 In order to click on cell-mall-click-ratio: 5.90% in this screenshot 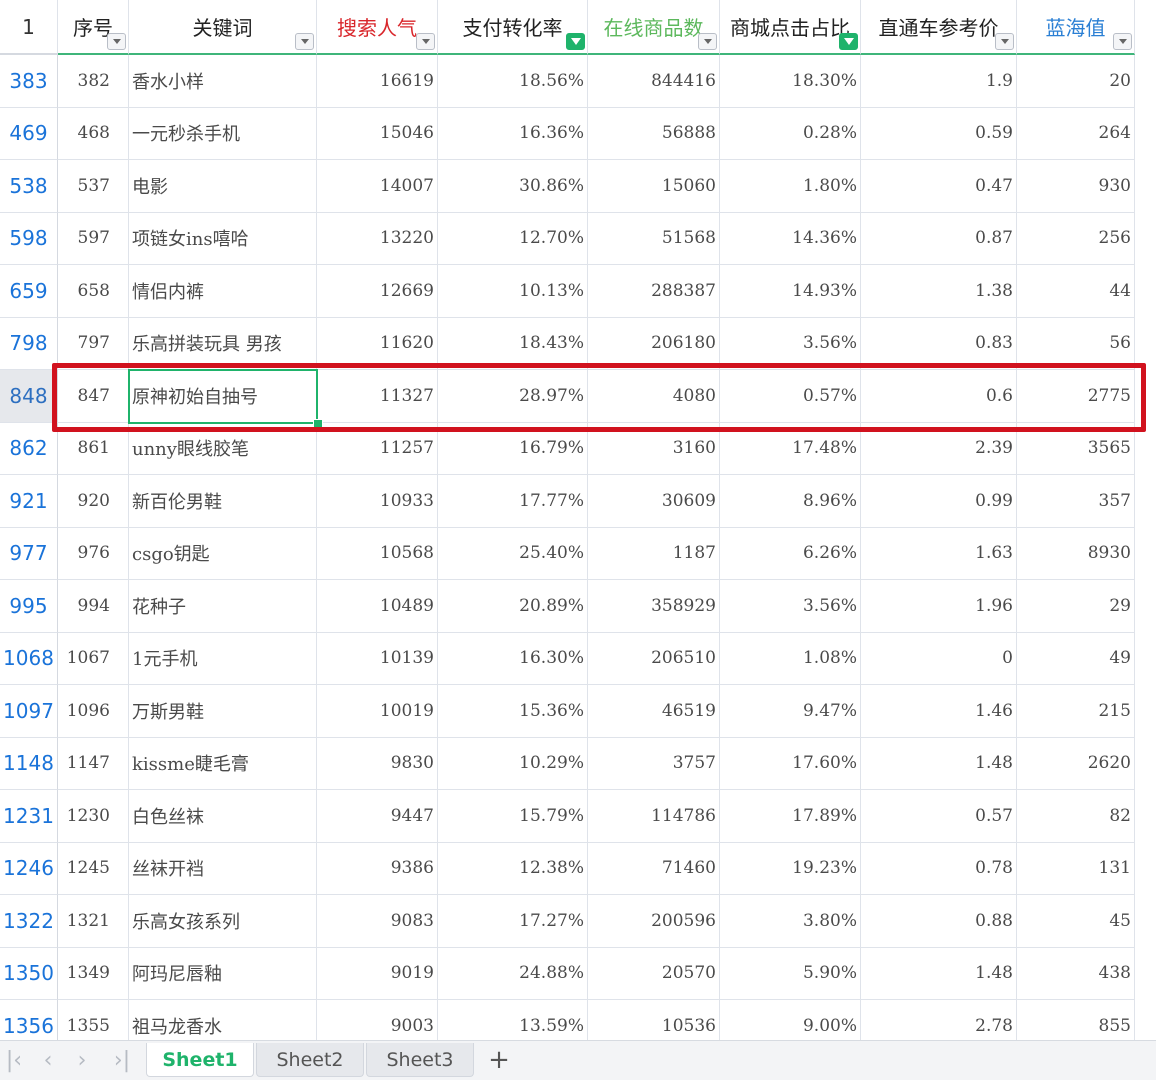, I will do `click(790, 973)`.